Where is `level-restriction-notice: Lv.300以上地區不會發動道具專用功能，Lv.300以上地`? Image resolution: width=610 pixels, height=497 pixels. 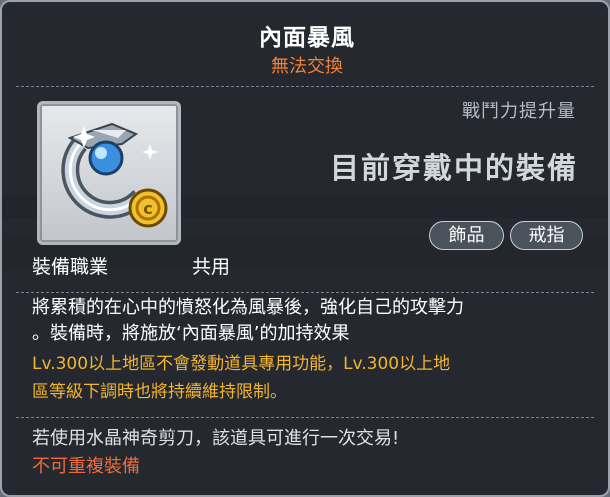
level-restriction-notice: Lv.300以上地區不會發動道具專用功能，Lv.300以上地 is located at coordinates (241, 364).